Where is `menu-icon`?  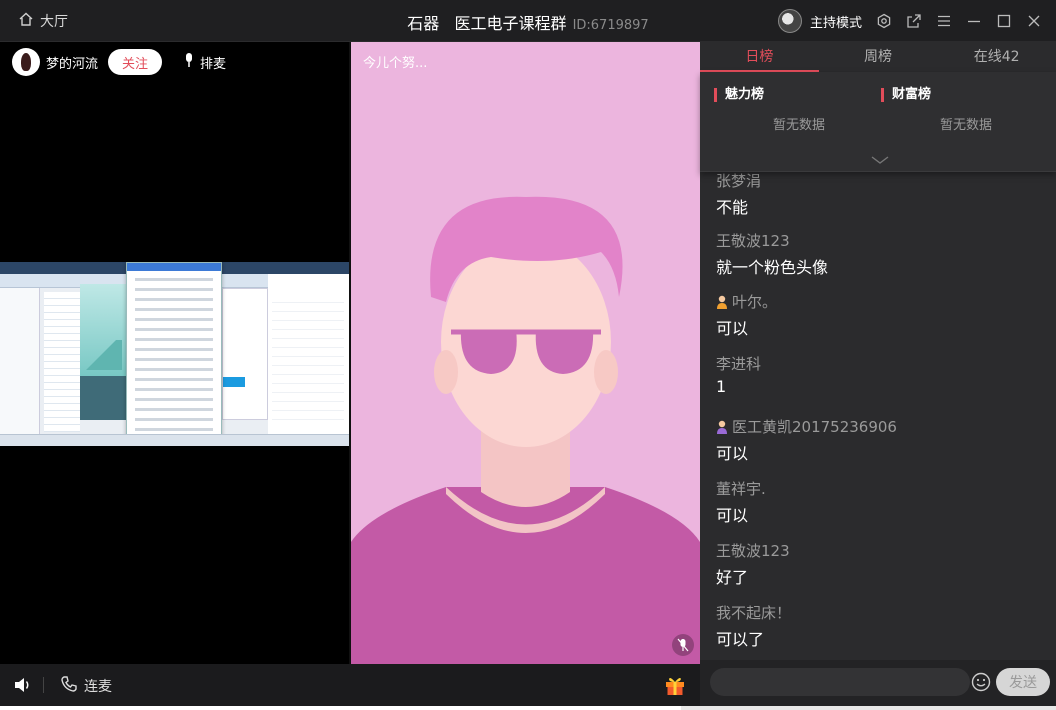
menu-icon is located at coordinates (944, 21).